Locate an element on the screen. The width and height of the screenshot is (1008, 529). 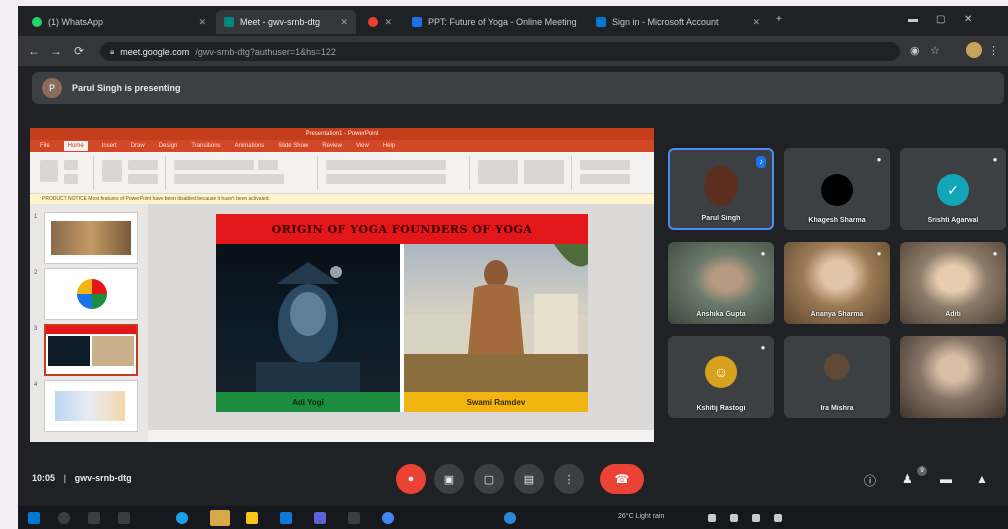
ribbon-tab: Design is located at coordinates (168, 146).